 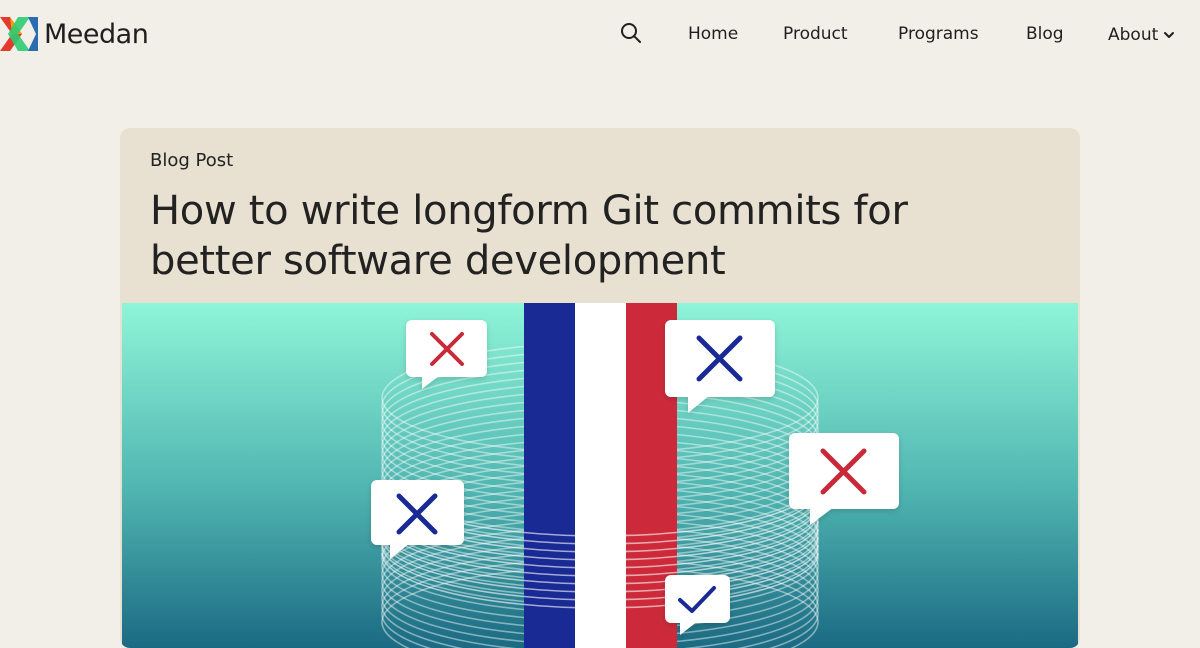 What do you see at coordinates (713, 35) in the screenshot?
I see `nav-item-home: Home` at bounding box center [713, 35].